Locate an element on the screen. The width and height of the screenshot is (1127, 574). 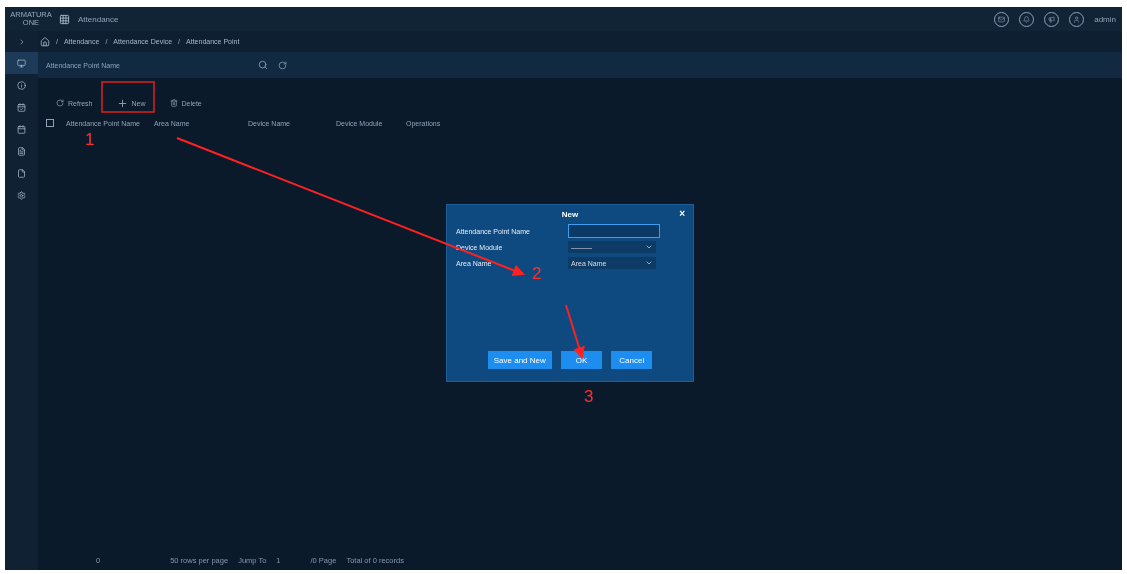
step-number: 1 is located at coordinates (90, 139).